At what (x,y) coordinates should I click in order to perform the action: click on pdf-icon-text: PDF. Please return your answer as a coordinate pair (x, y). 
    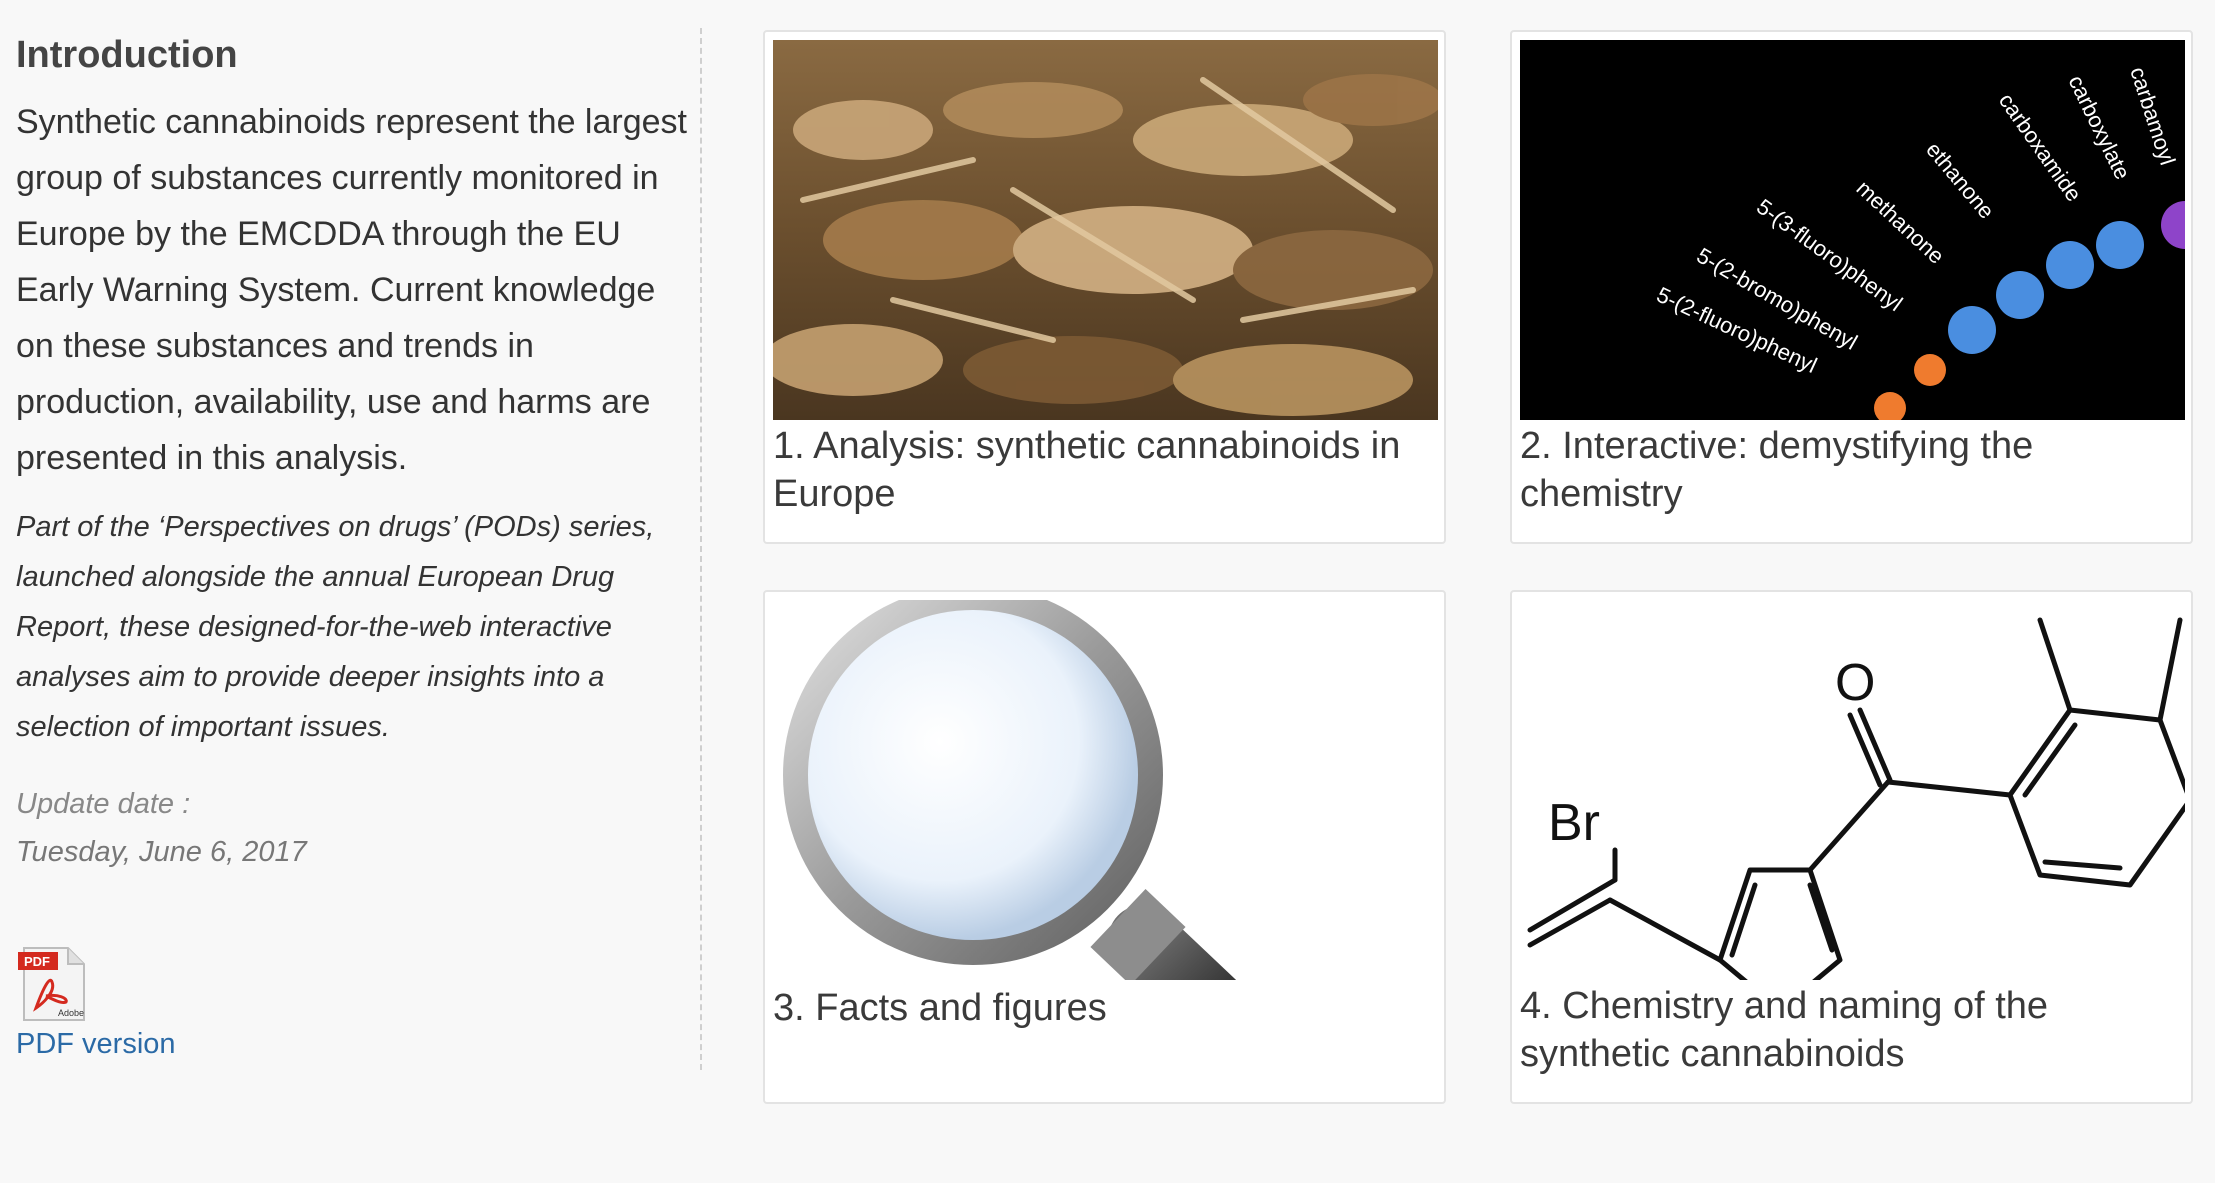
    Looking at the image, I should click on (37, 961).